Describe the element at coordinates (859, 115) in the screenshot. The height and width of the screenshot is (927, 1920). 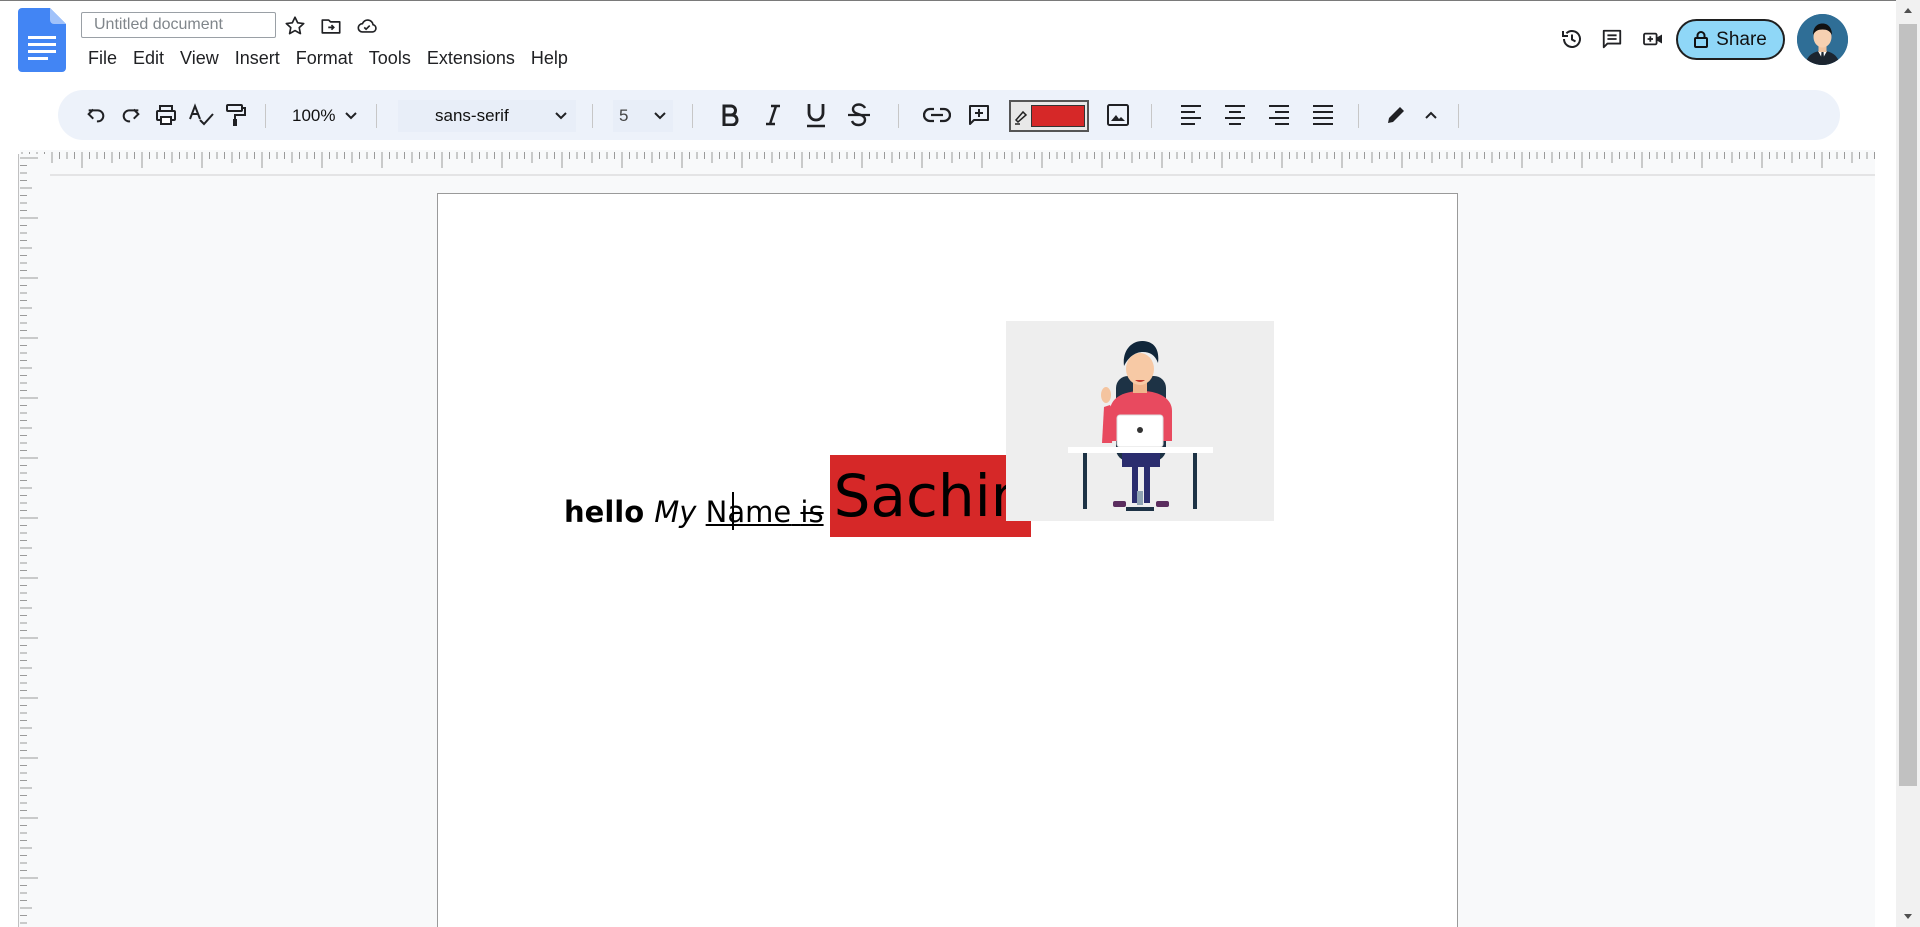
I see `strikethrough-icon` at that location.